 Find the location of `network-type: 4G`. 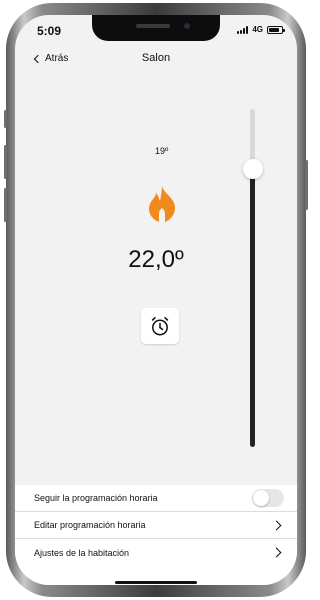

network-type: 4G is located at coordinates (257, 29).